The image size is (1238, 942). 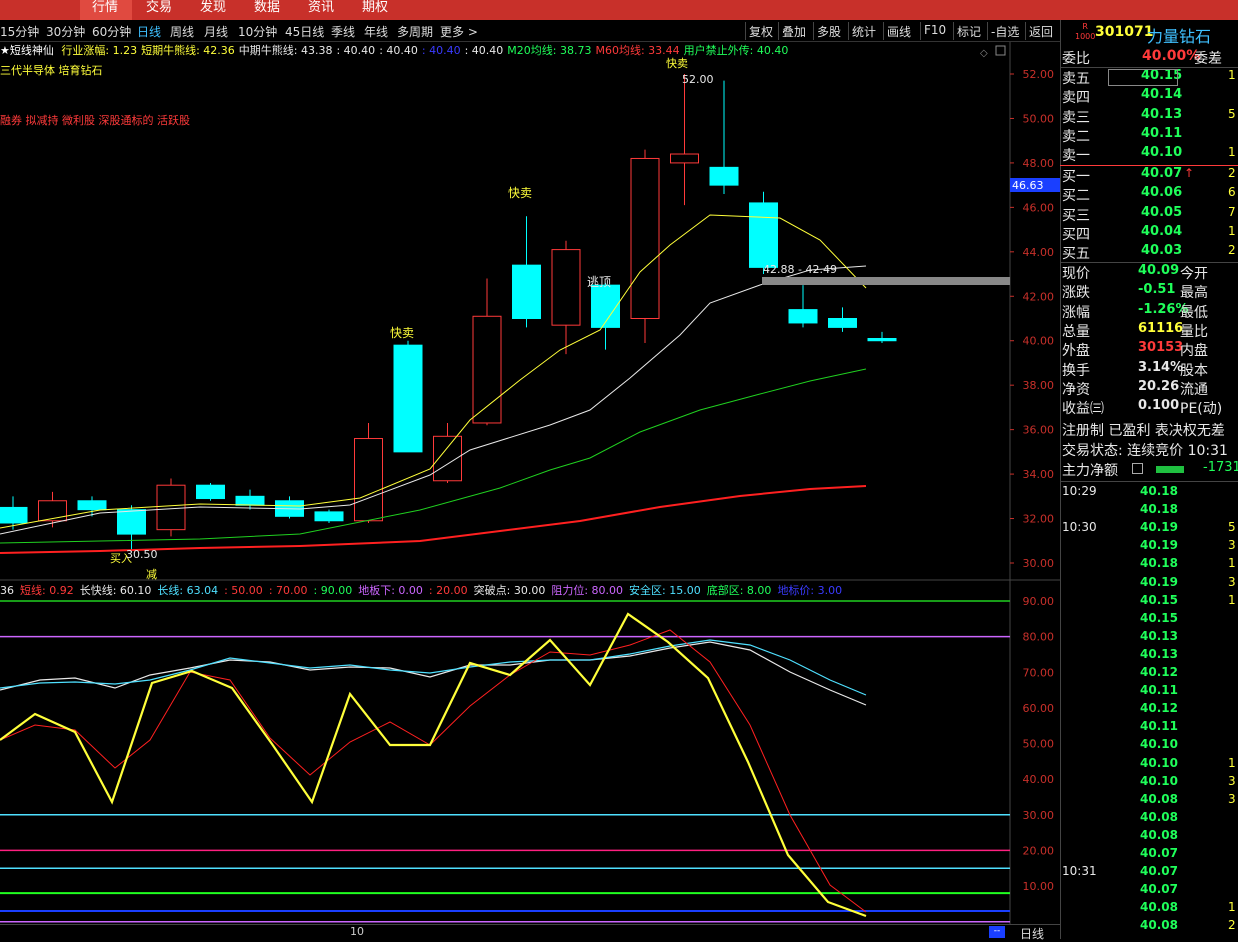 I want to click on ask-label: 卖四, so click(x=1076, y=98).